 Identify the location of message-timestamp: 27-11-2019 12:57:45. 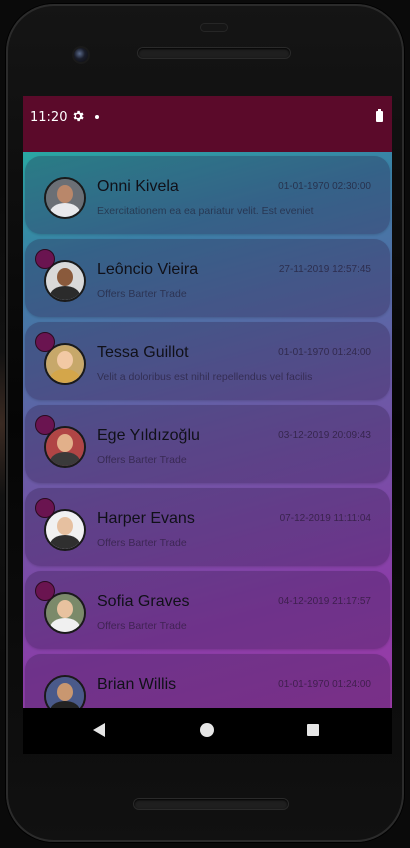
(324, 269).